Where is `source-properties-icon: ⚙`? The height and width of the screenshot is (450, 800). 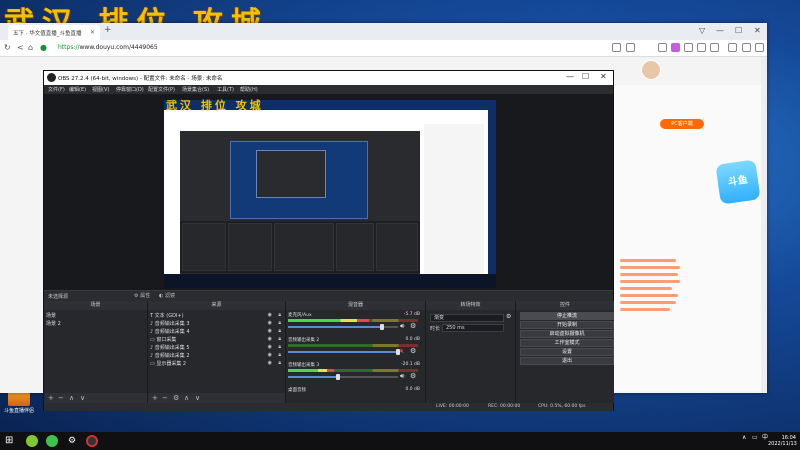
source-properties-icon: ⚙ is located at coordinates (176, 398).